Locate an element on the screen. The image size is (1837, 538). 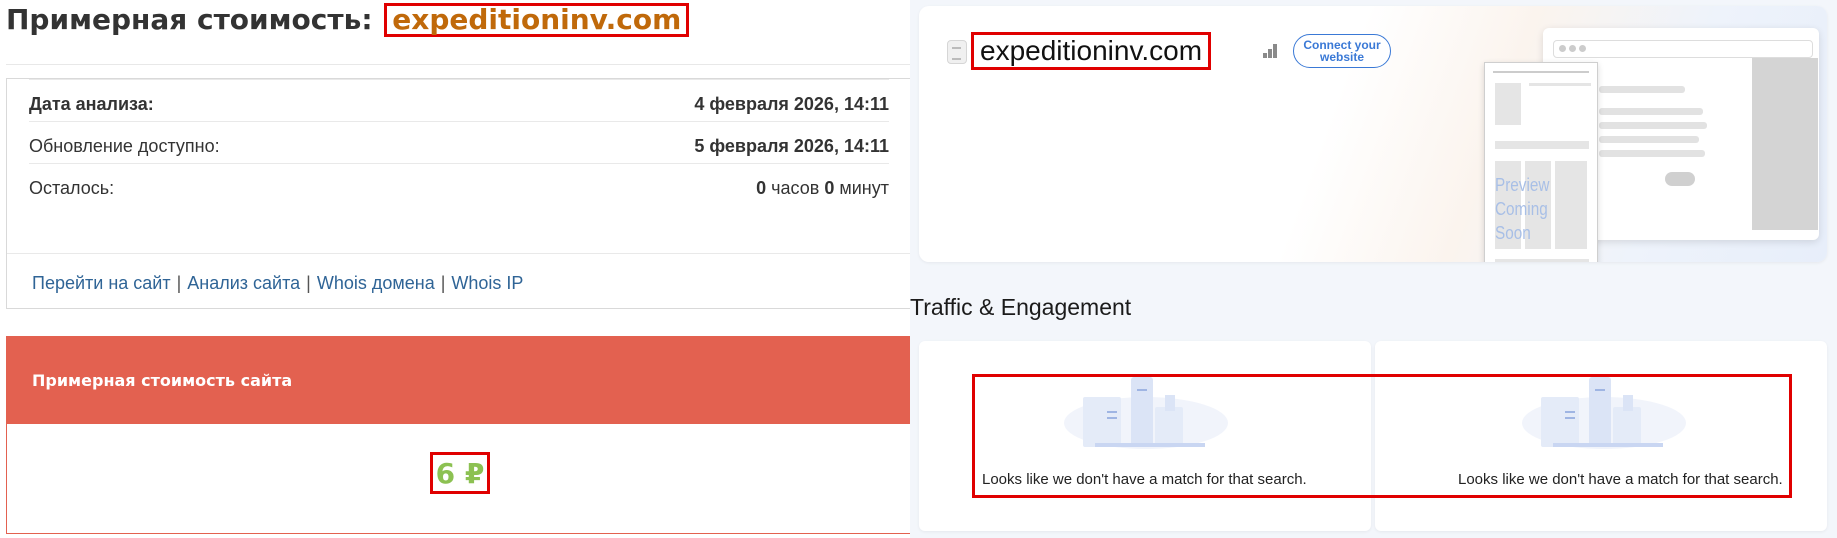
remaining-hours-unit: часов is located at coordinates (795, 187).